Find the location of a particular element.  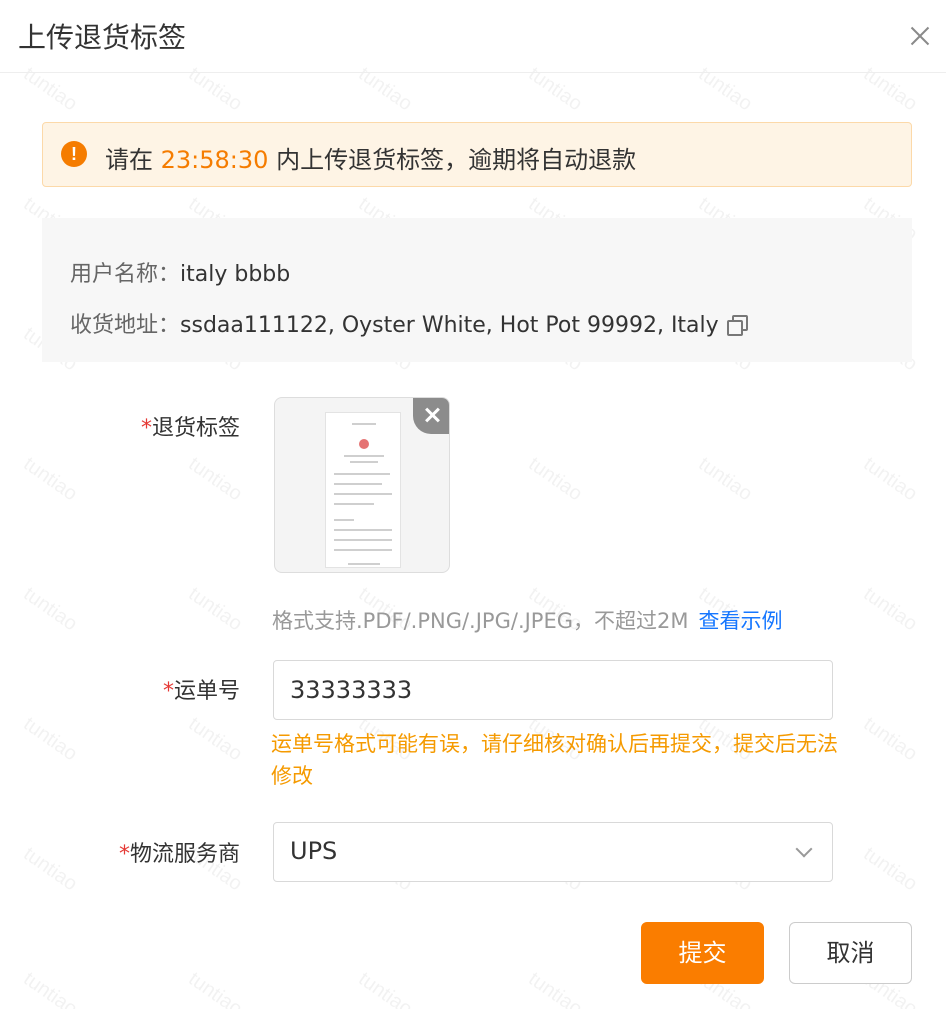

carrier-selected-value: UPS is located at coordinates (314, 851).